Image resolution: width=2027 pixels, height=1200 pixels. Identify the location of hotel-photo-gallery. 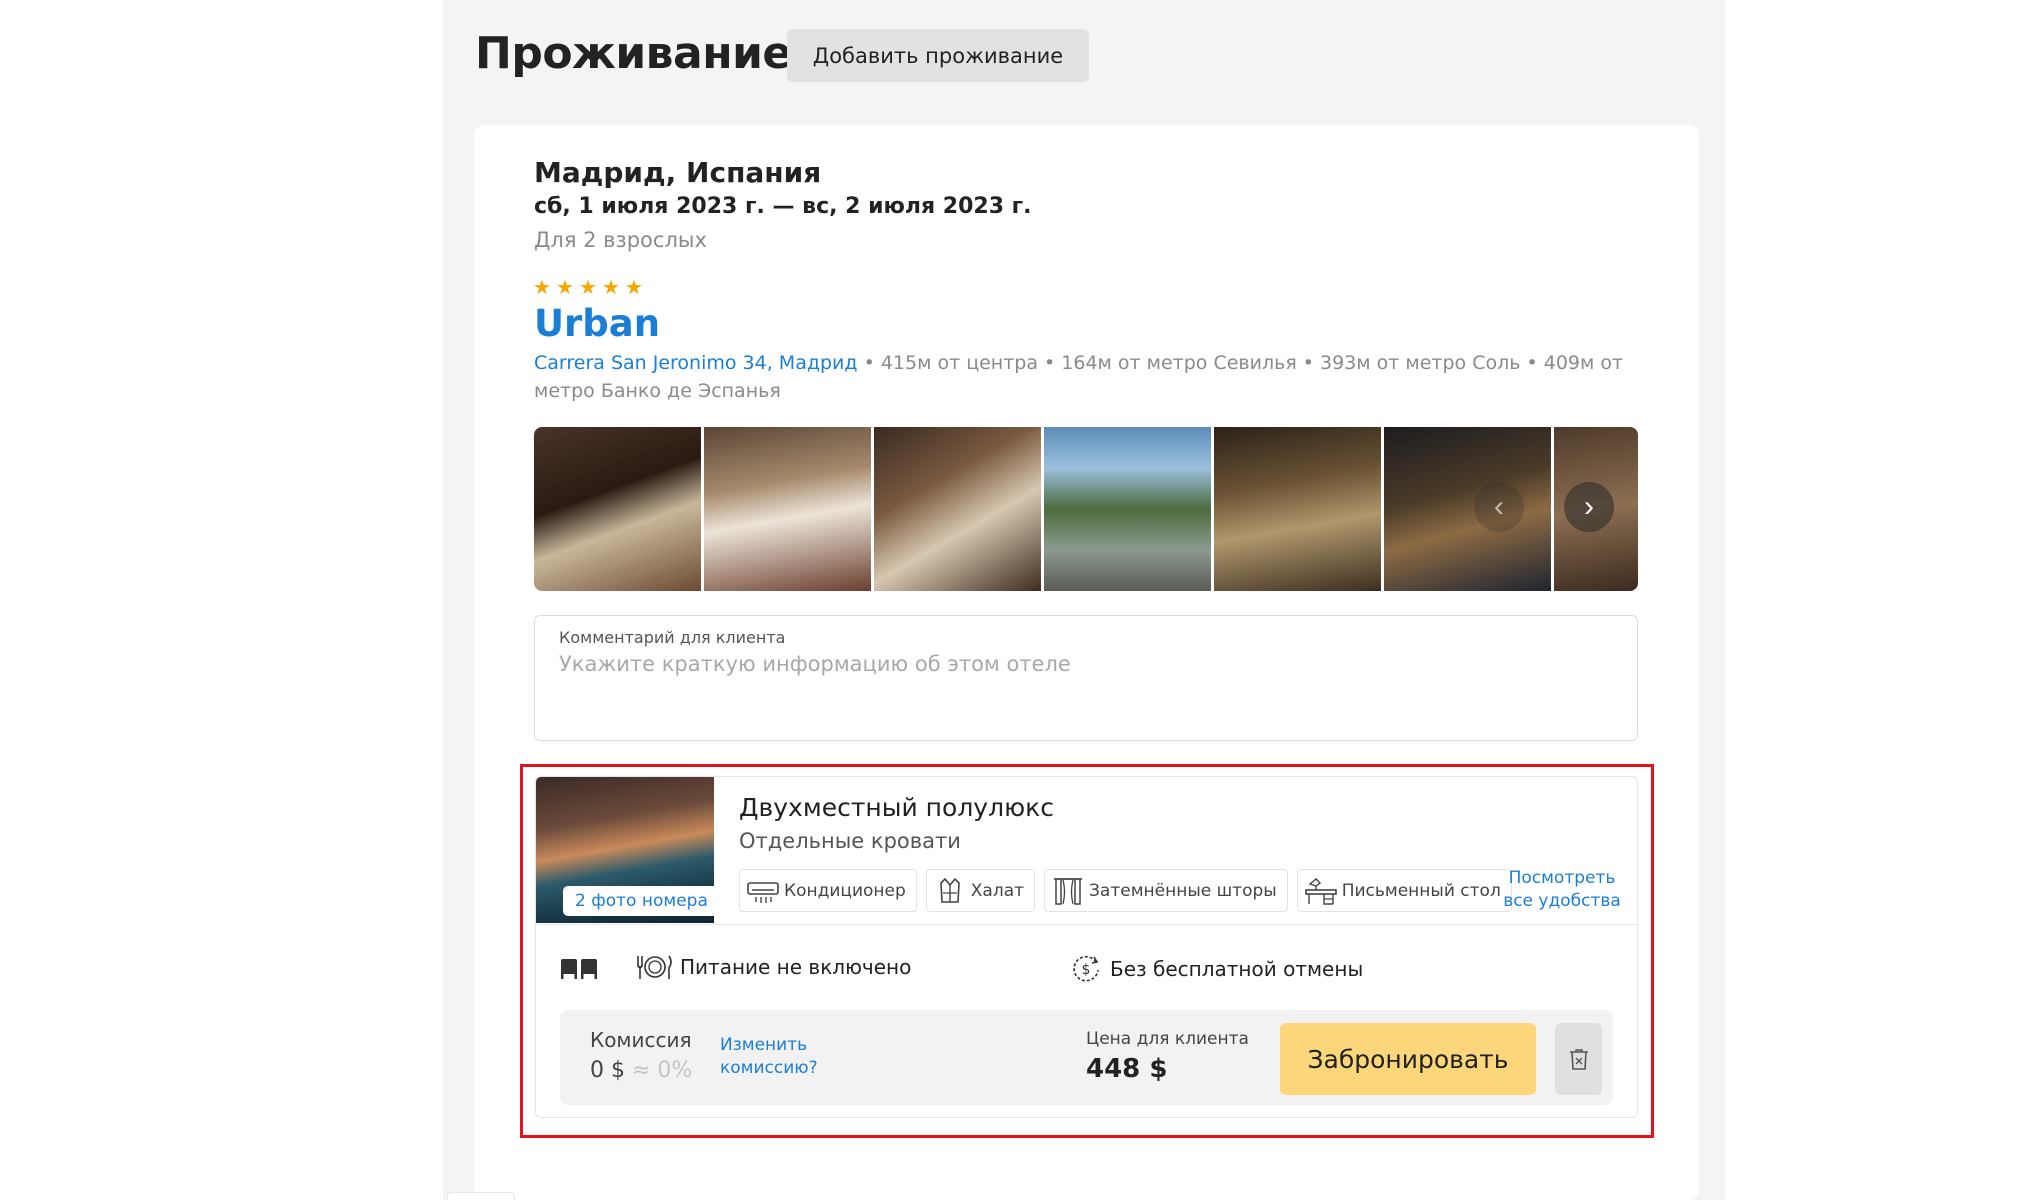
(1086, 509).